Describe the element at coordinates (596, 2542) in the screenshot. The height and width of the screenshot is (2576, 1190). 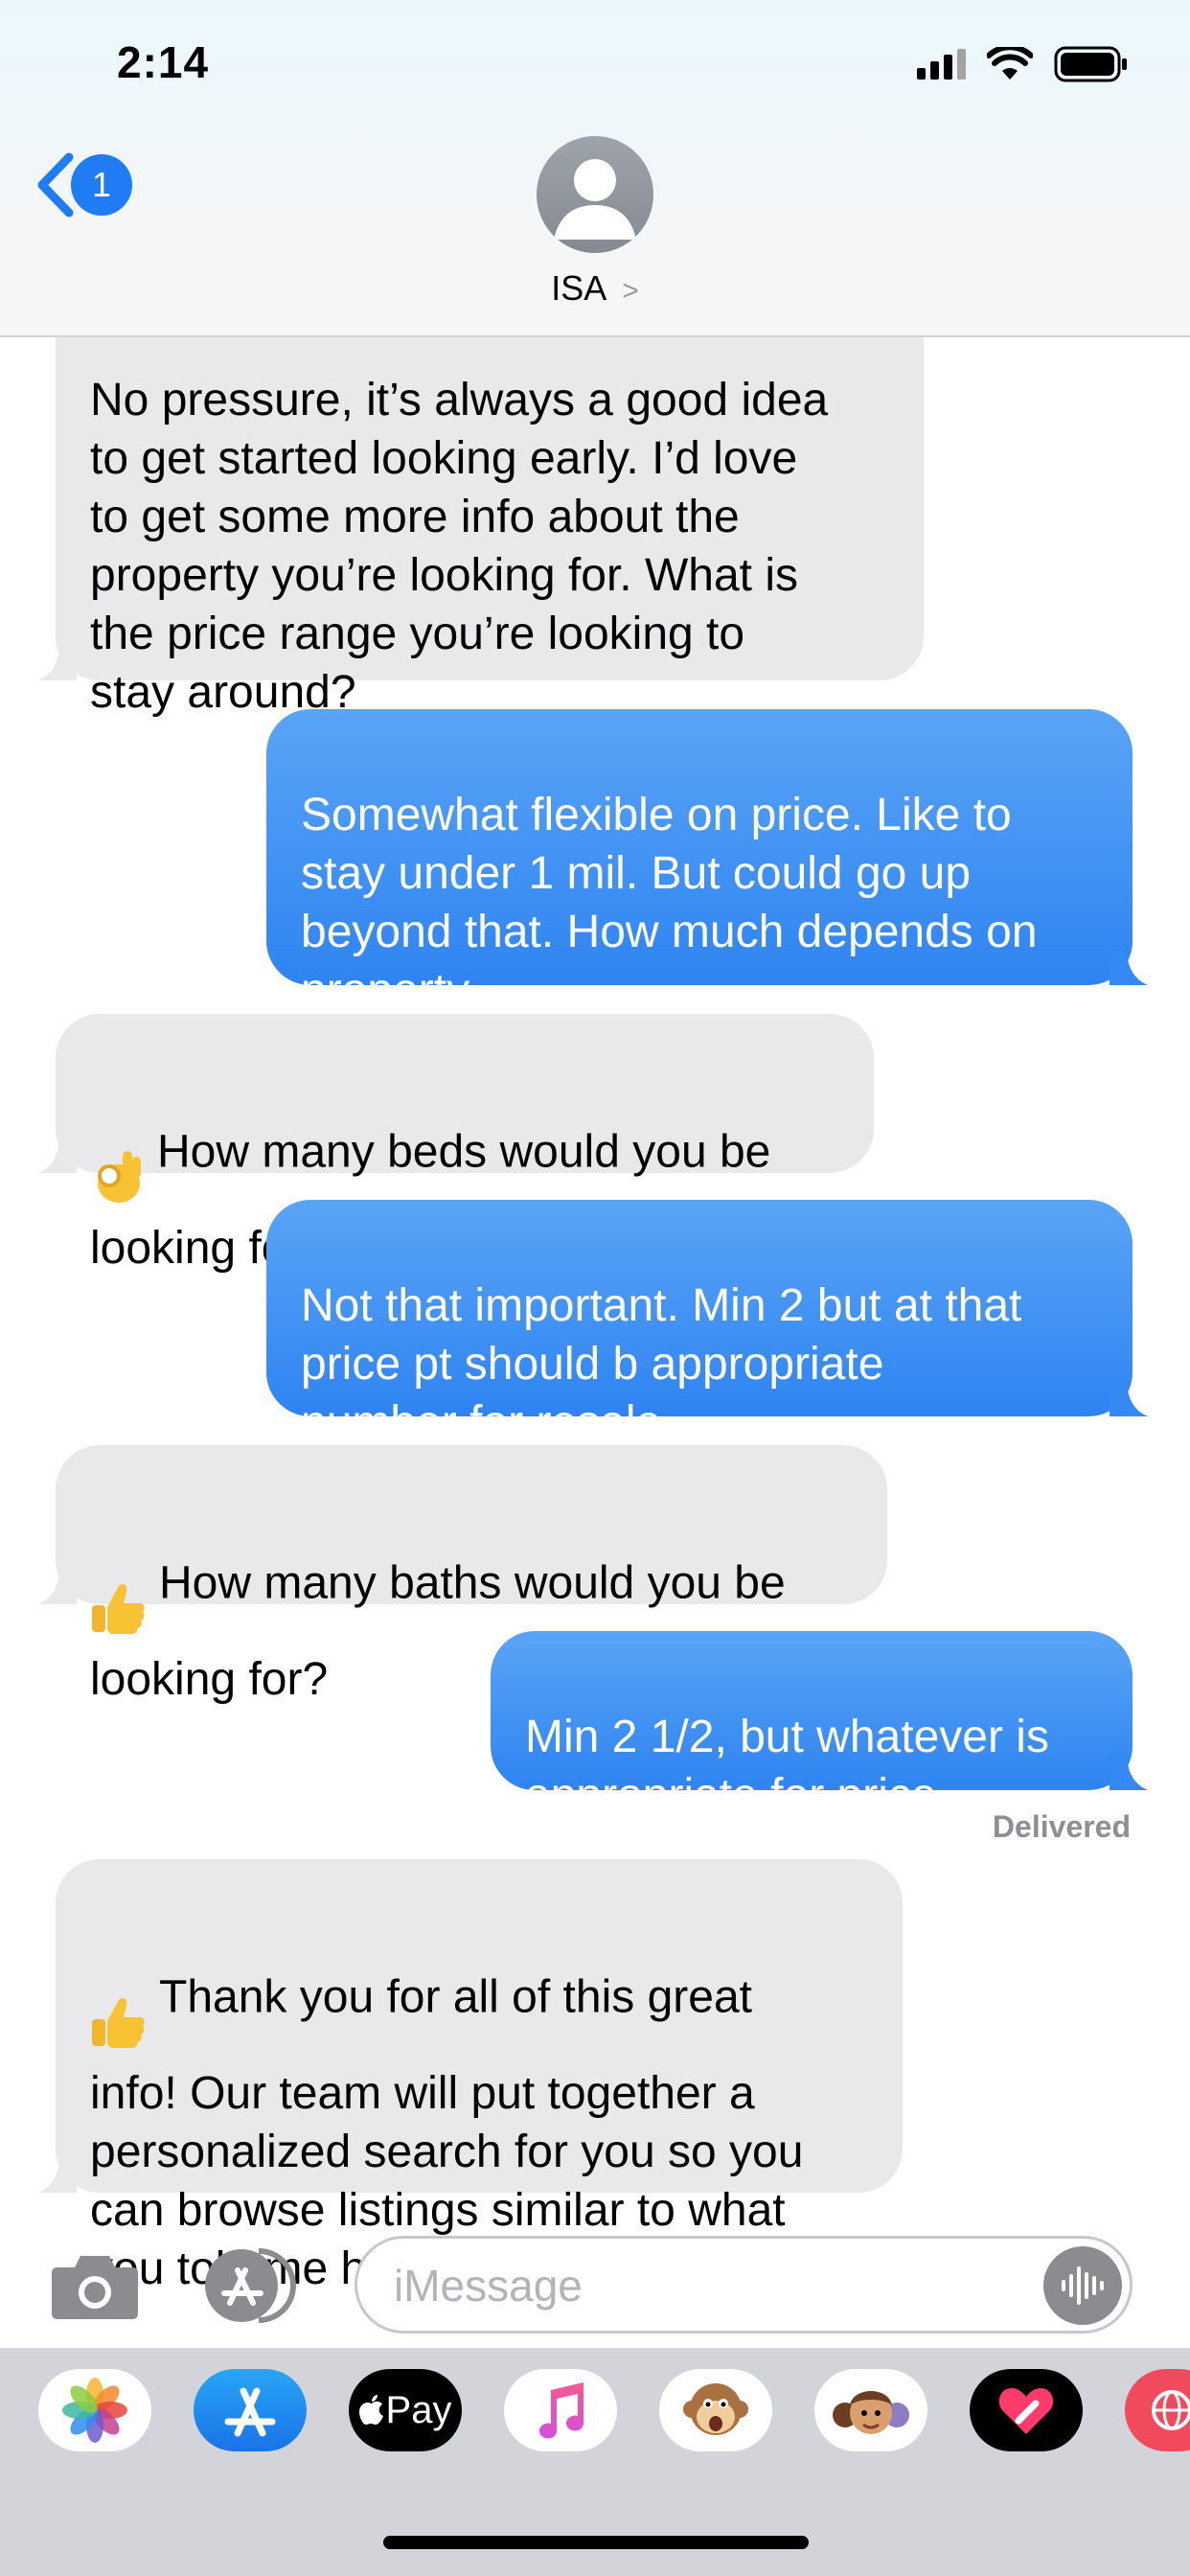
I see `home-indicator` at that location.